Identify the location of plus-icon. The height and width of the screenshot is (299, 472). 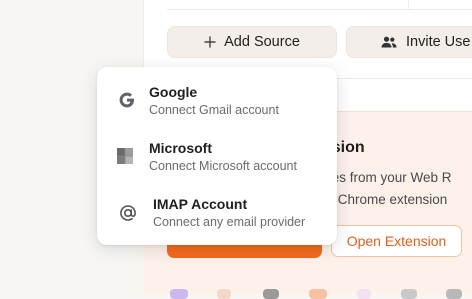
(210, 42).